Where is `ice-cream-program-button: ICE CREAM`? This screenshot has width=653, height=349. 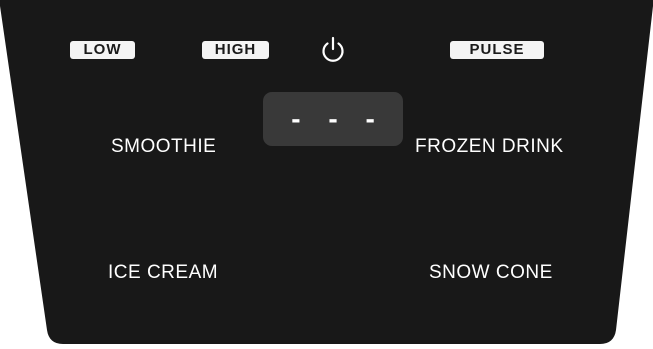
ice-cream-program-button: ICE CREAM is located at coordinates (163, 273).